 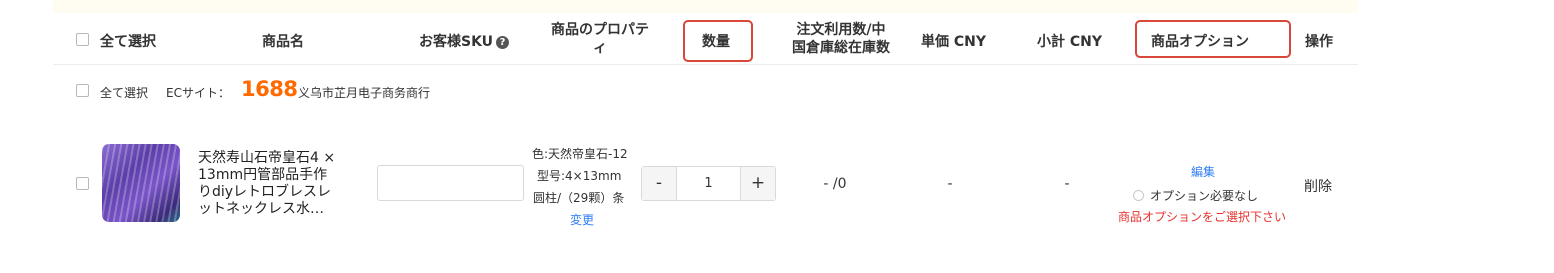 What do you see at coordinates (82, 39) in the screenshot?
I see `select-all-checkbox` at bounding box center [82, 39].